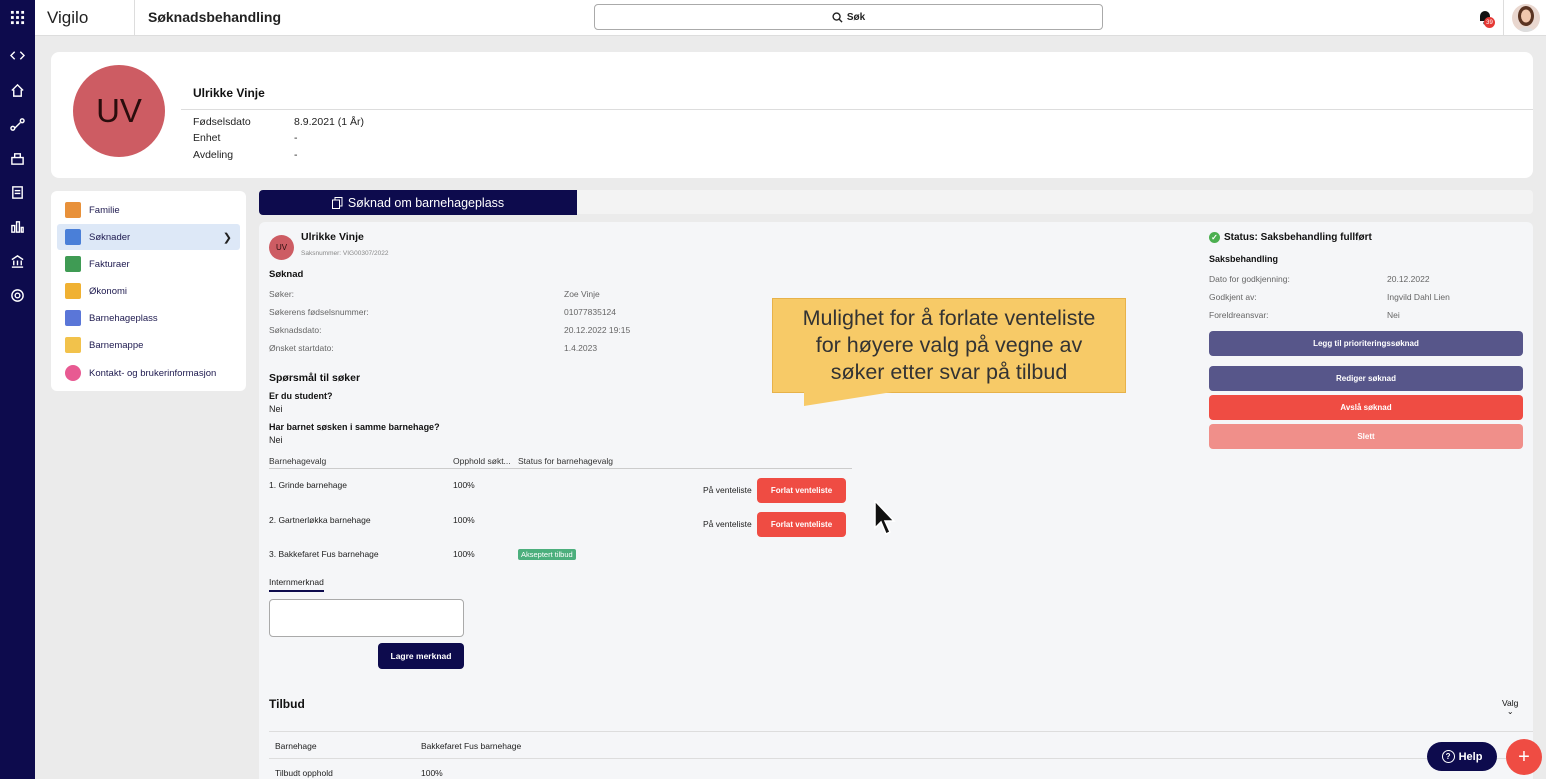  I want to click on case-number: Saksnummer: VIG00307/2022, so click(345, 253).